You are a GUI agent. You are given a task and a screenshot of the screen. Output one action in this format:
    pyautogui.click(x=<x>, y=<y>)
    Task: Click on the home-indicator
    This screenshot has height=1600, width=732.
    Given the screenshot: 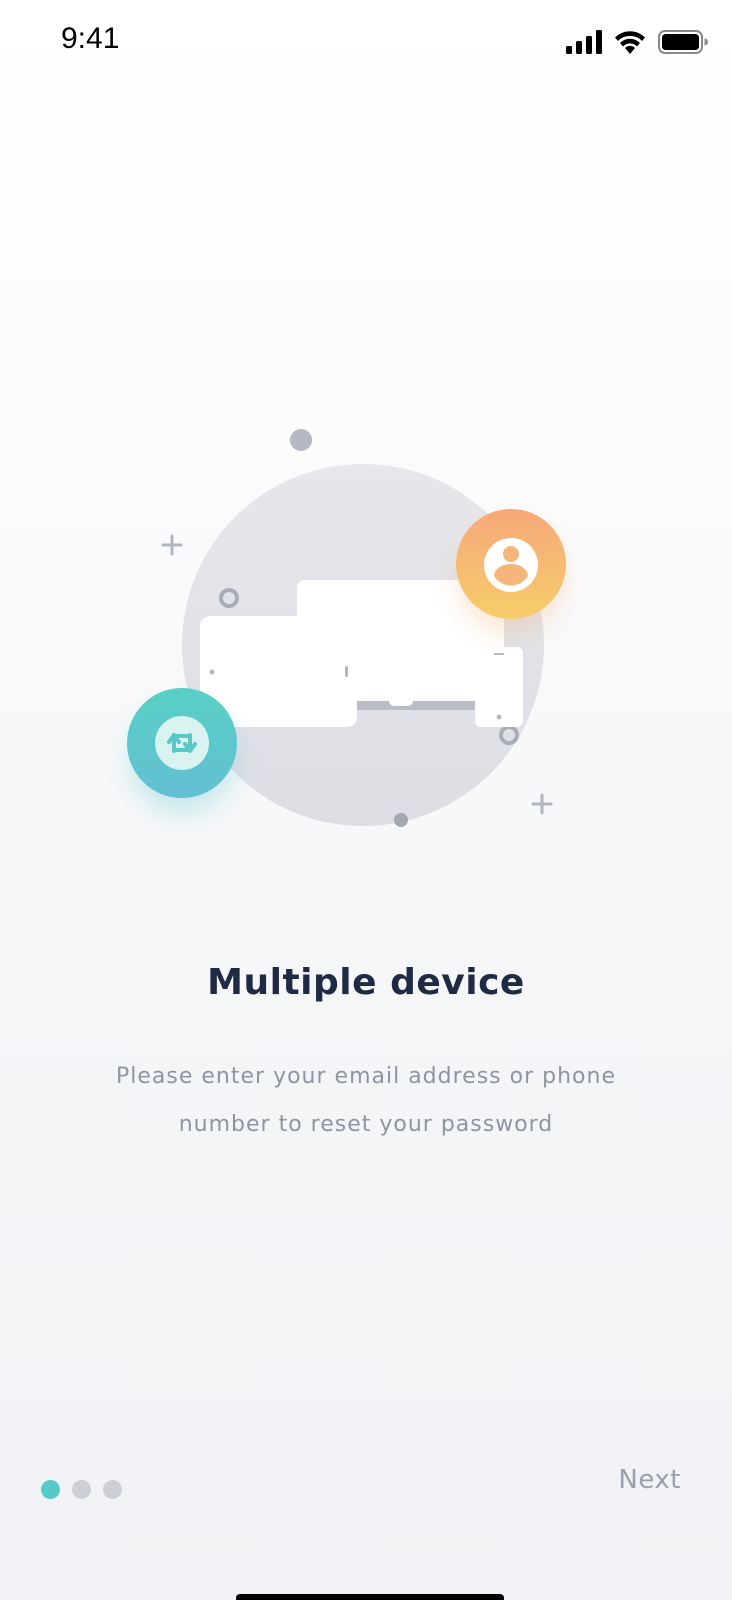 What is the action you would take?
    pyautogui.click(x=370, y=1597)
    